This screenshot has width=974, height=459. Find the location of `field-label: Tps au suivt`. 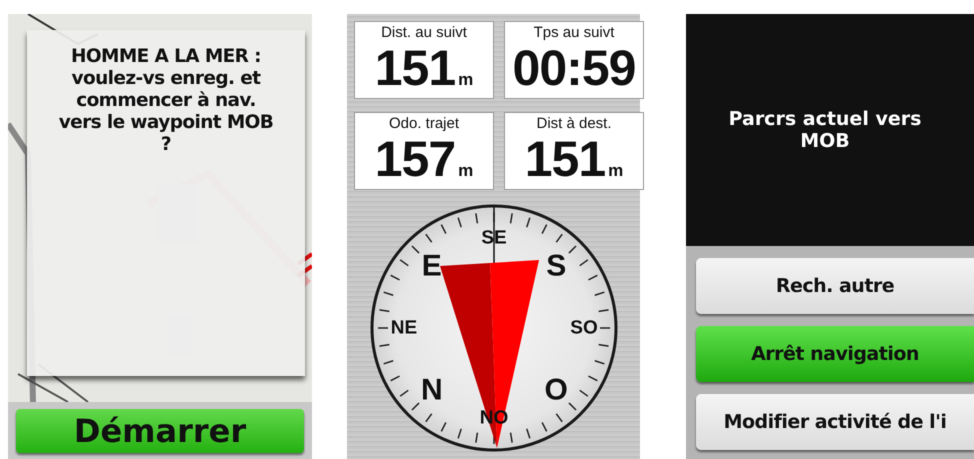

field-label: Tps au suivt is located at coordinates (574, 32).